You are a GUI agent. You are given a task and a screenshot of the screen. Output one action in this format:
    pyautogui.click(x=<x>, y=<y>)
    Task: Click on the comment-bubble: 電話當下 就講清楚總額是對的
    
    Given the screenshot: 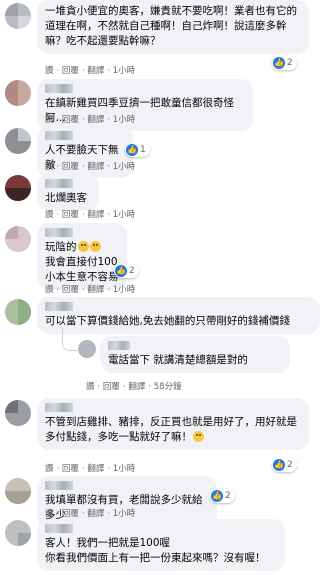 What is the action you would take?
    pyautogui.click(x=195, y=354)
    